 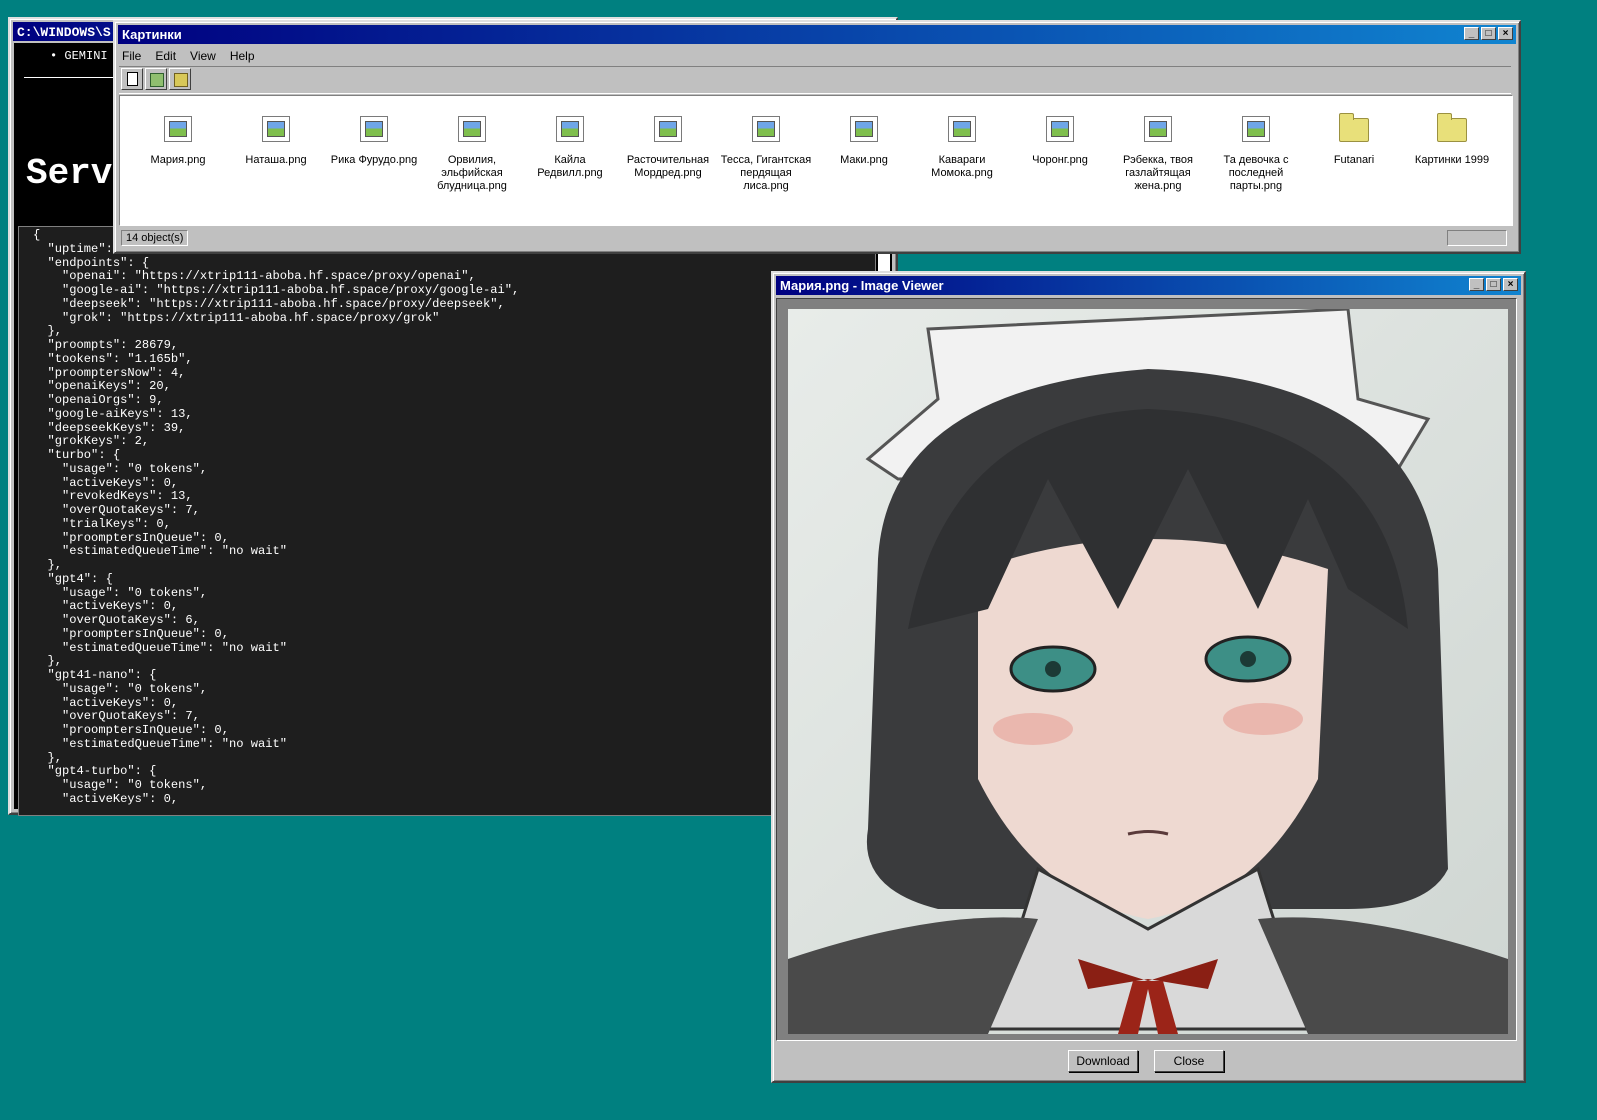 I want to click on menu-view: View, so click(x=203, y=56).